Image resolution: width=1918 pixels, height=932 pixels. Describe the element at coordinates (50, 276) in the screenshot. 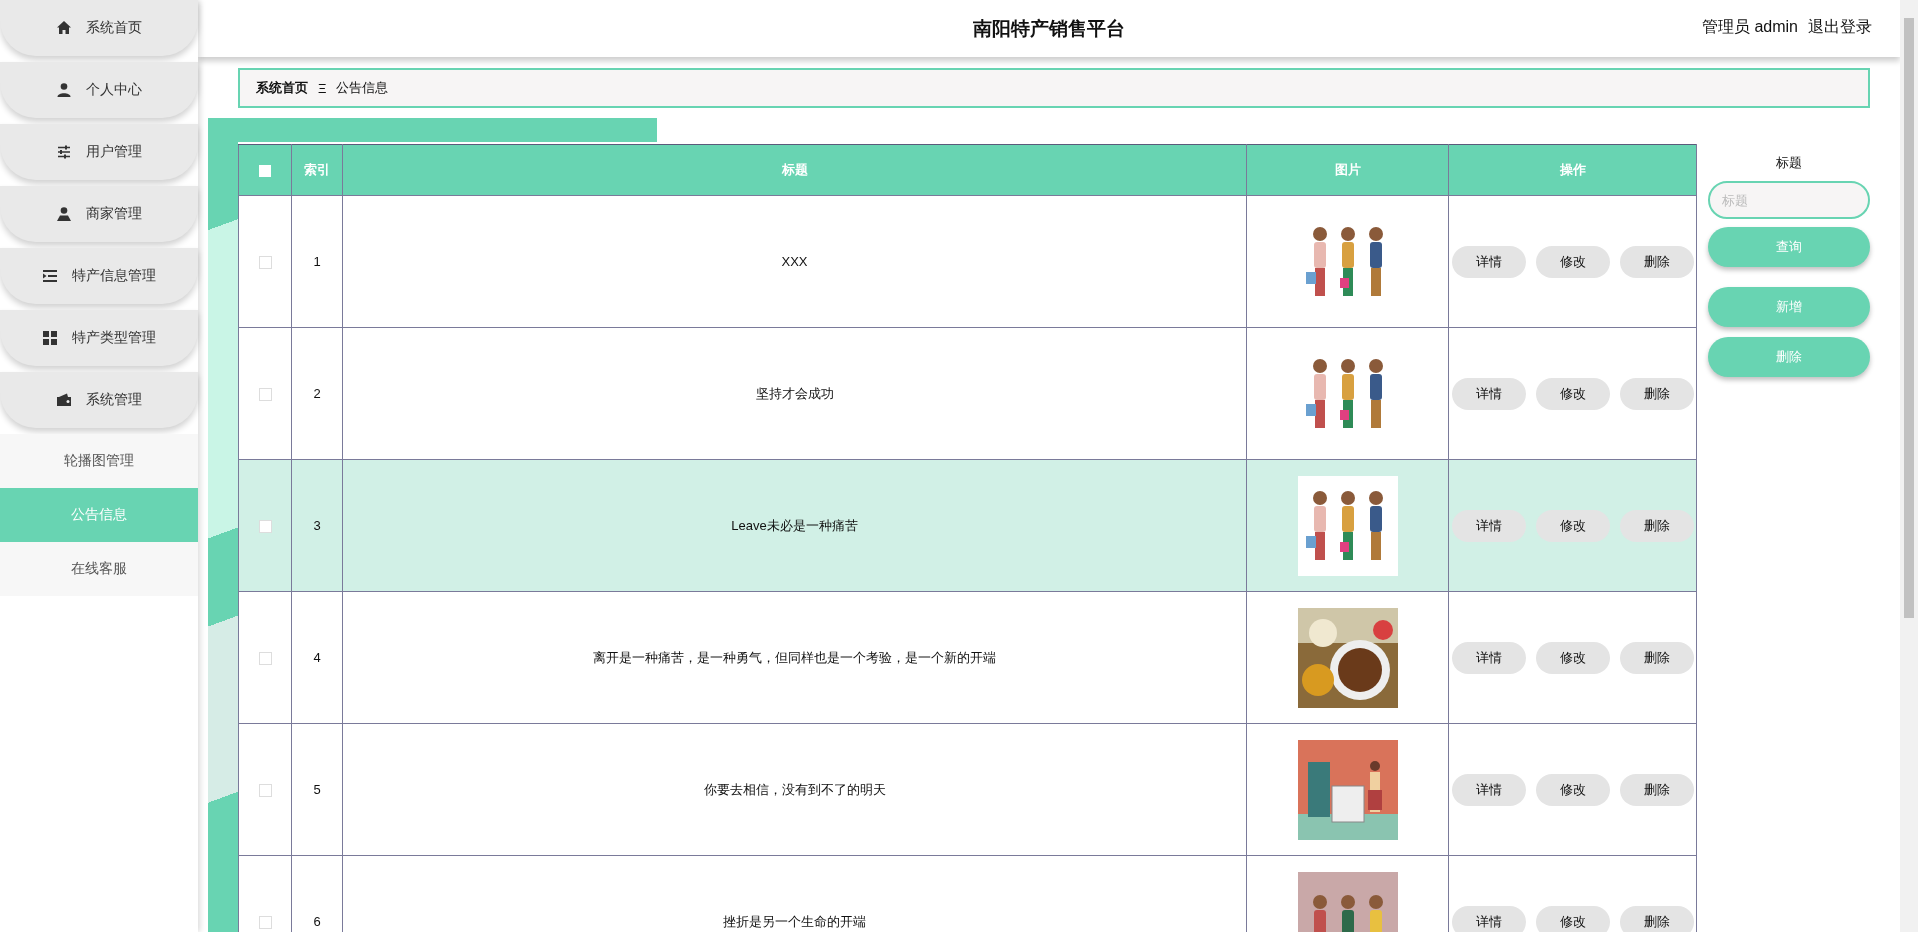

I see `list-icon` at that location.